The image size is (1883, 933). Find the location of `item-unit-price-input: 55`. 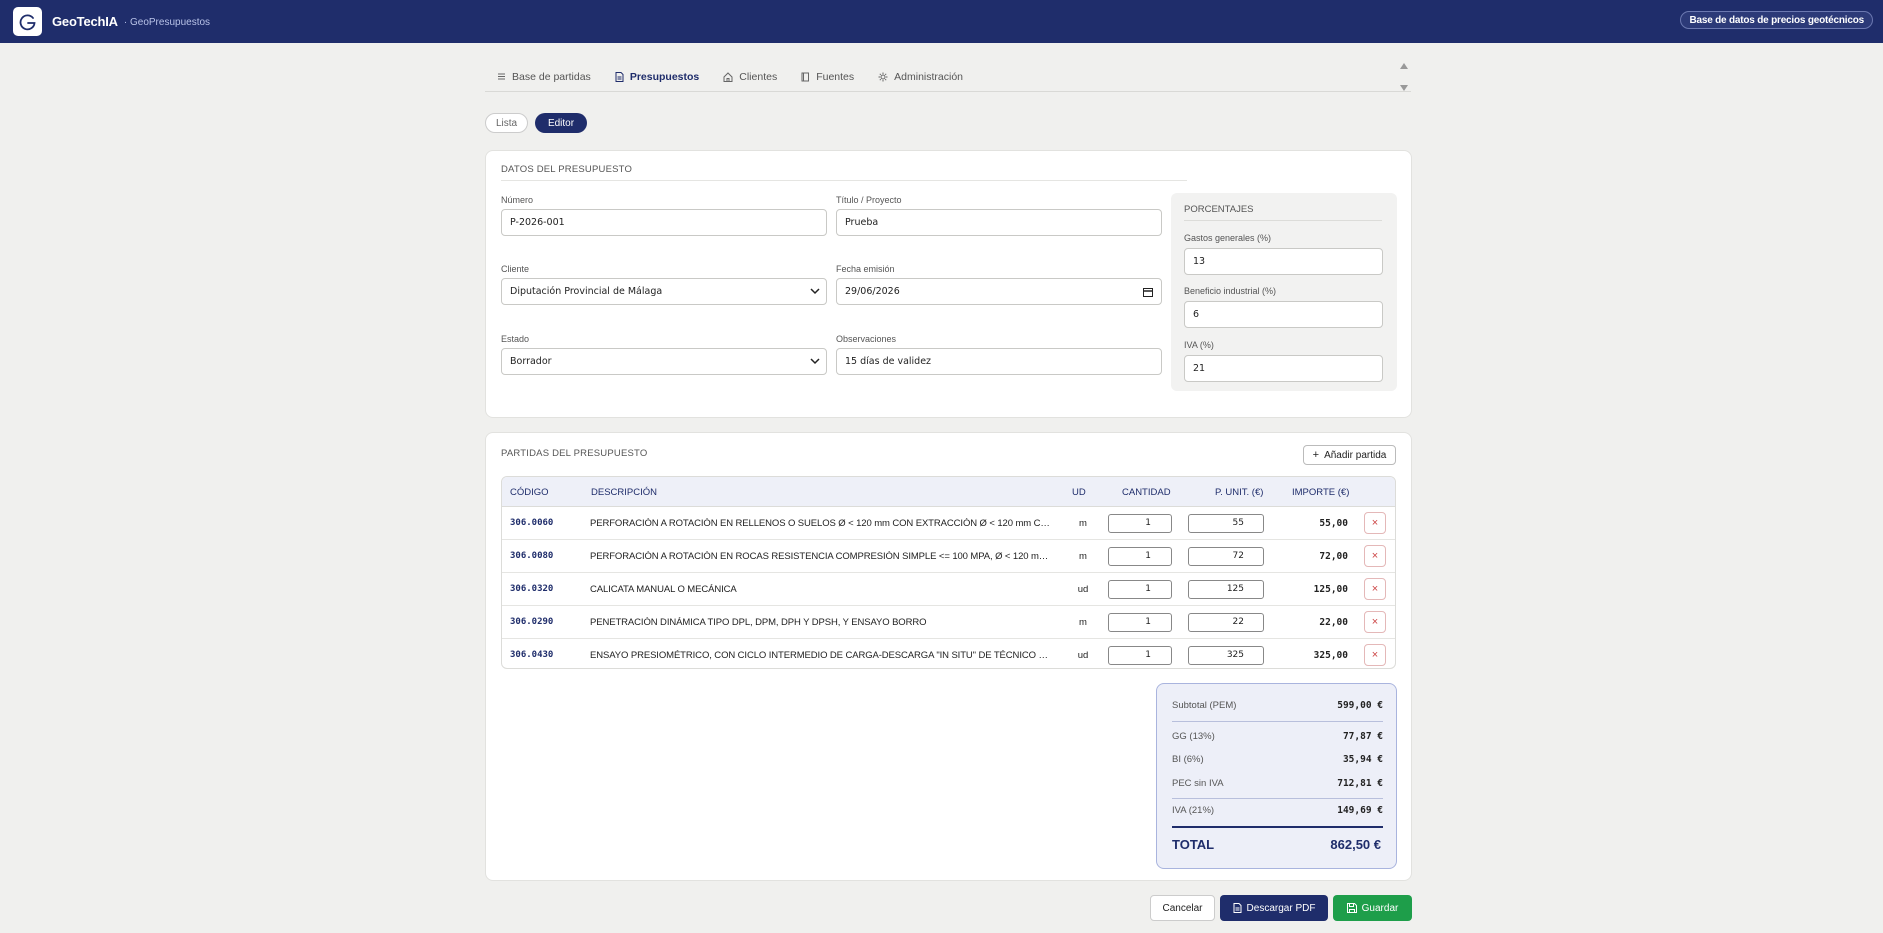

item-unit-price-input: 55 is located at coordinates (1226, 523).